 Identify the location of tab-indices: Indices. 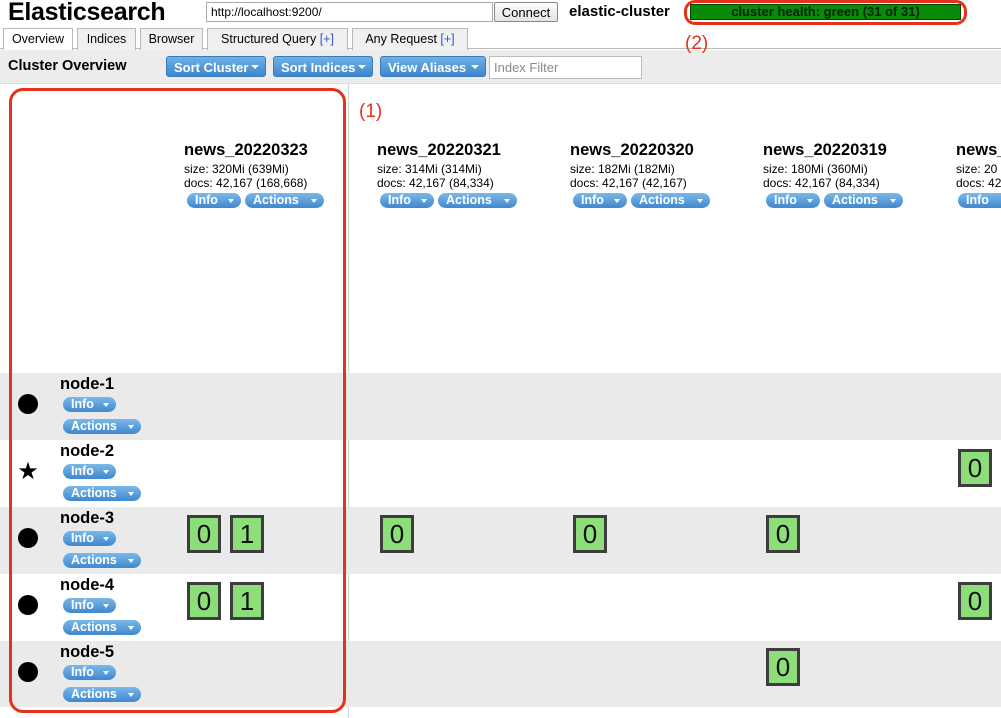
(106, 39).